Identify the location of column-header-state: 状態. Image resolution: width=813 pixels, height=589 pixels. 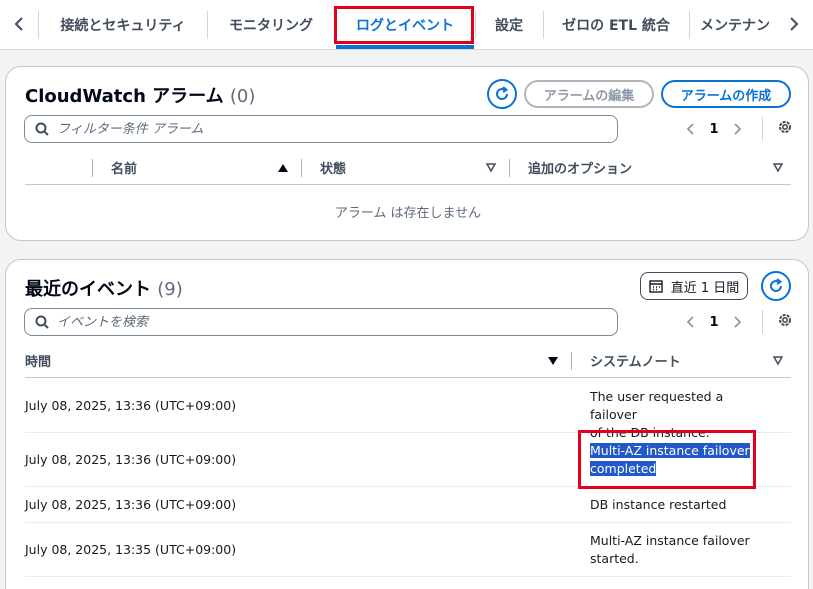
(333, 167).